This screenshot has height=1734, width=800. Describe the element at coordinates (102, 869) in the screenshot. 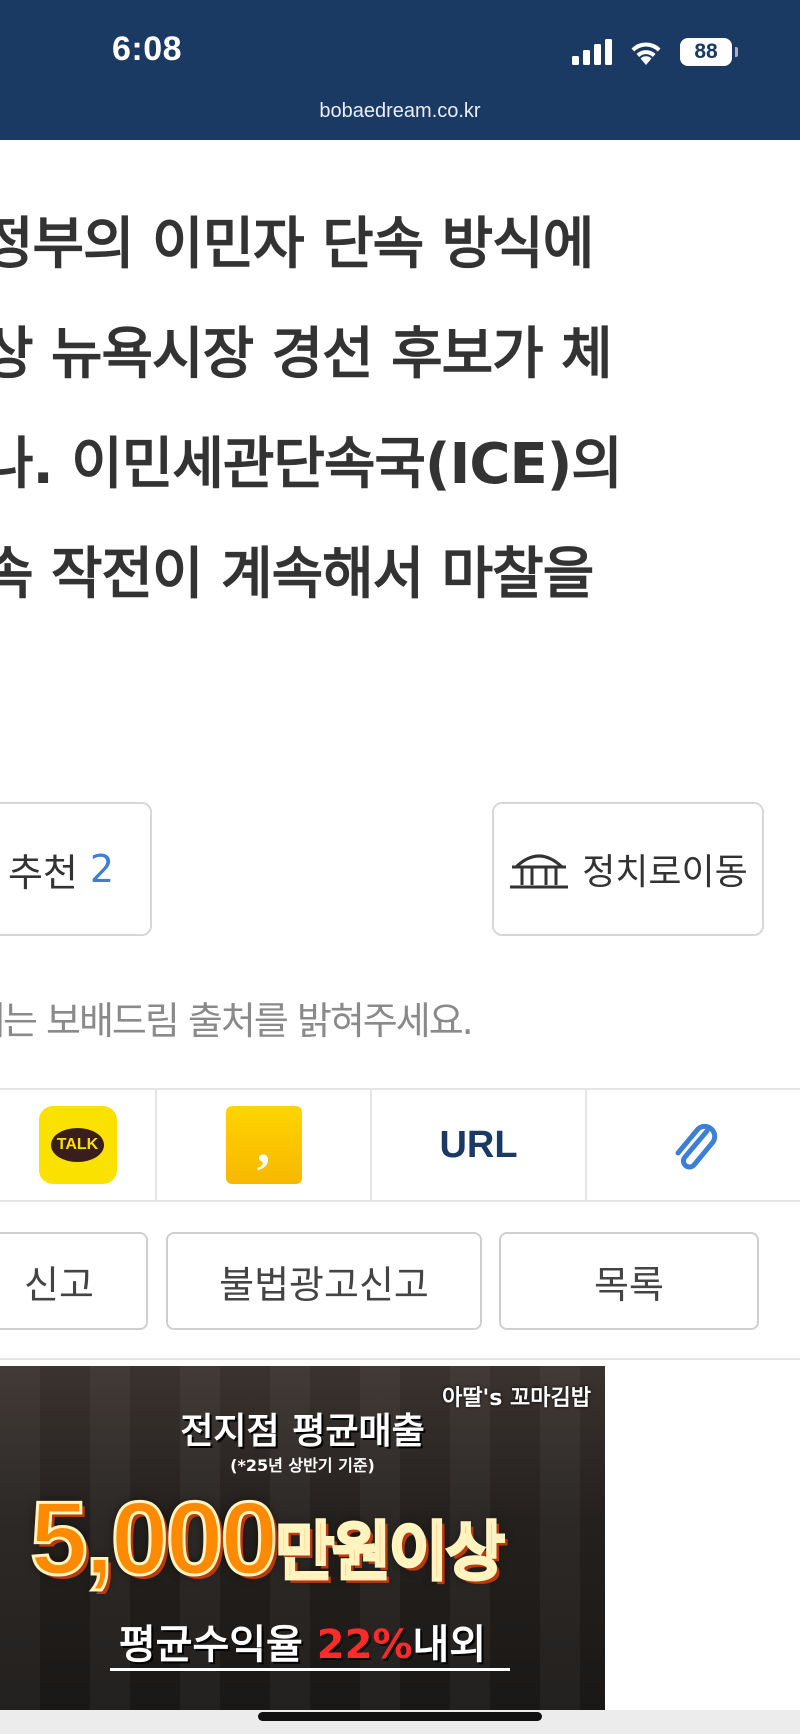

I see `recommend-count: 2` at that location.